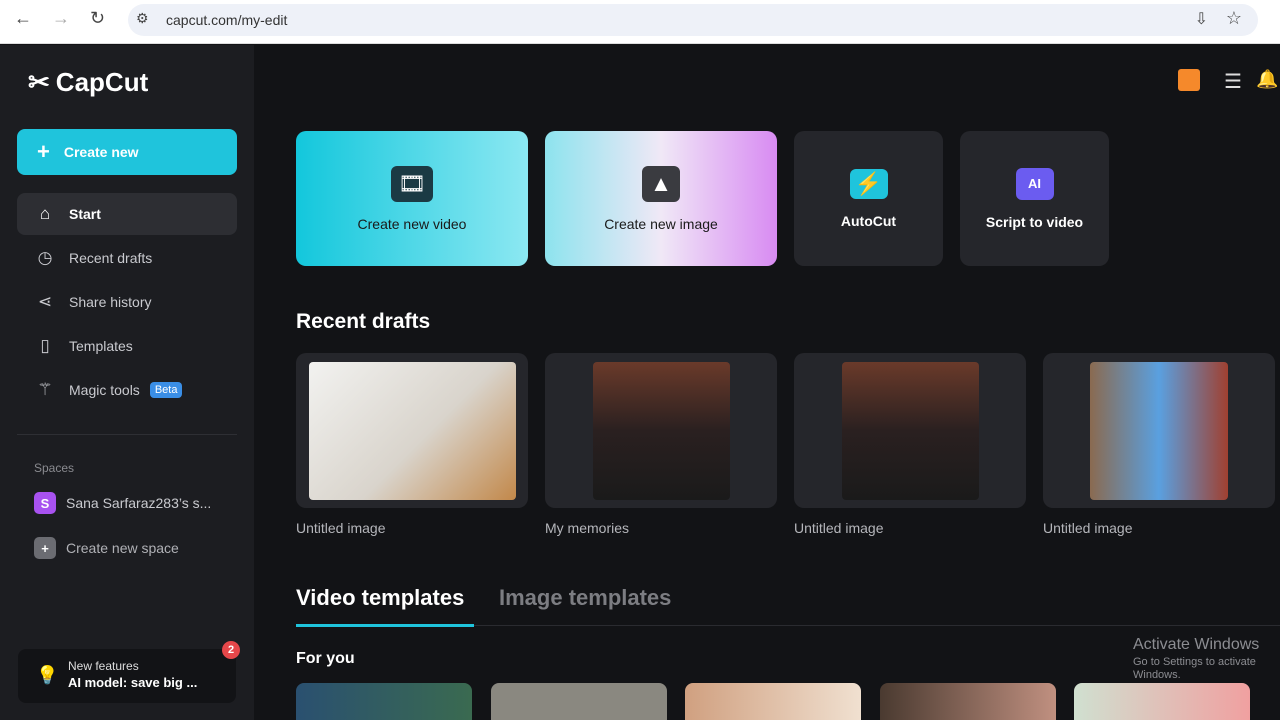 This screenshot has height=720, width=1280. I want to click on spaces-heading: Spaces, so click(54, 468).